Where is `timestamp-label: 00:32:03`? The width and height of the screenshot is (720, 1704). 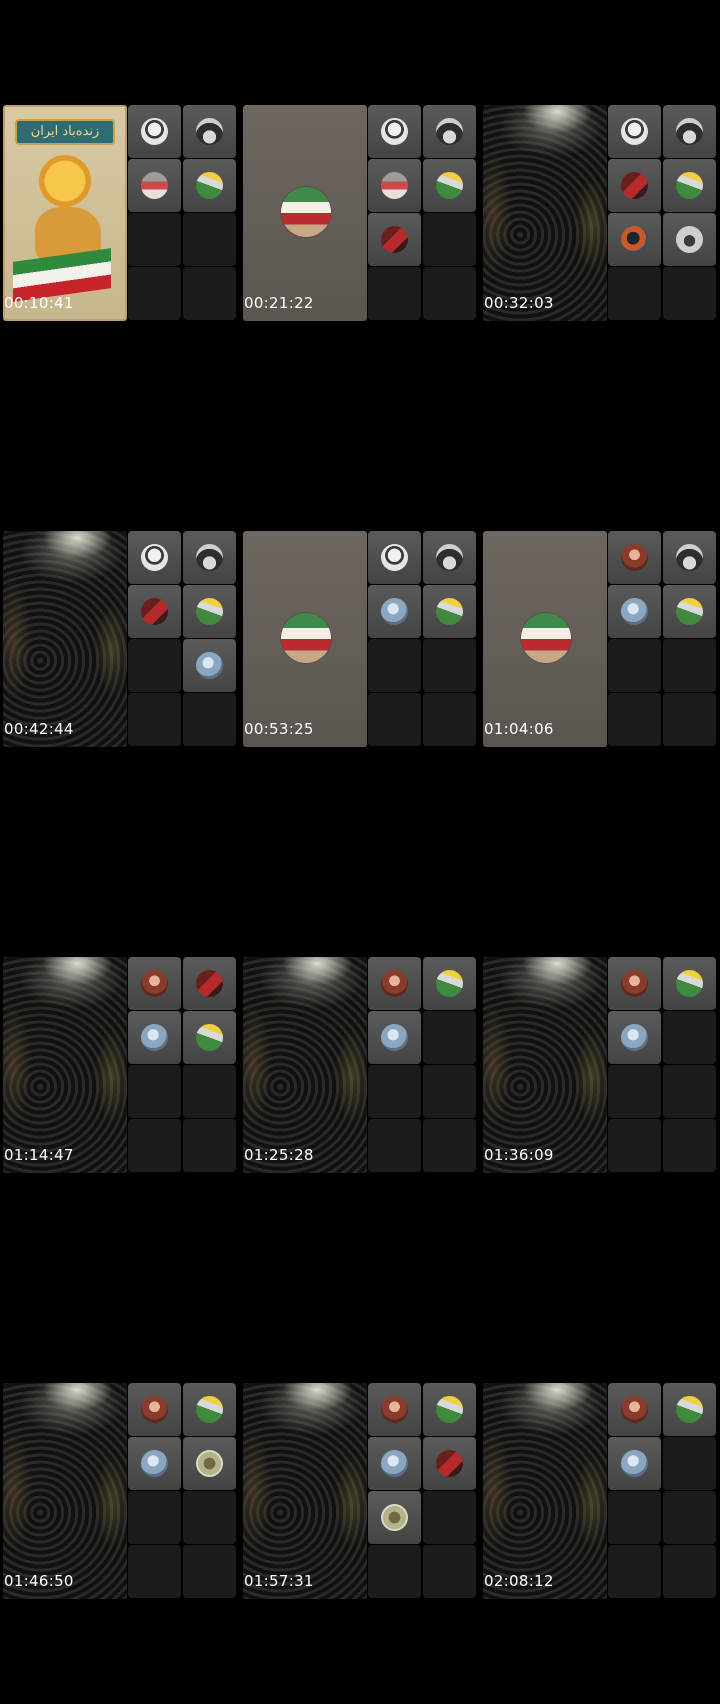
timestamp-label: 00:32:03 is located at coordinates (519, 303).